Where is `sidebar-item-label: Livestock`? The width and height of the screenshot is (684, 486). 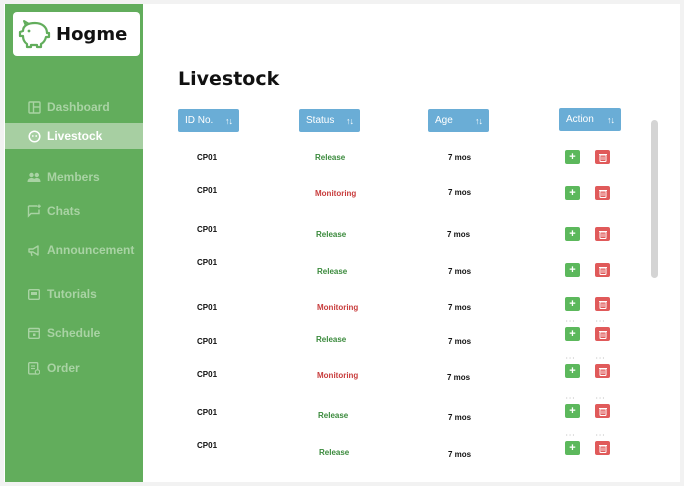
sidebar-item-label: Livestock is located at coordinates (75, 136).